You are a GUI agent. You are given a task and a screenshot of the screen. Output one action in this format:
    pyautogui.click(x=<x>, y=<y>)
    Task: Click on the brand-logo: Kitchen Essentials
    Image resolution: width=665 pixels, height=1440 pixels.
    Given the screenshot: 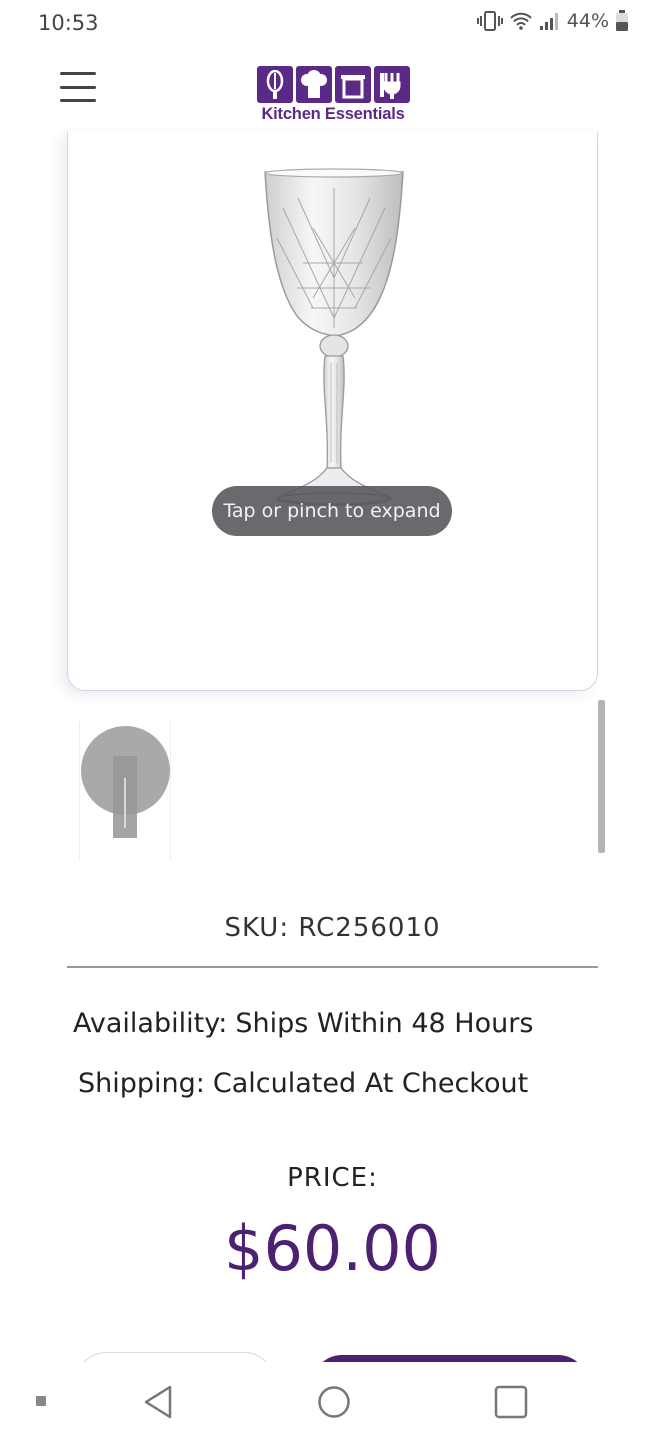 What is the action you would take?
    pyautogui.click(x=333, y=95)
    